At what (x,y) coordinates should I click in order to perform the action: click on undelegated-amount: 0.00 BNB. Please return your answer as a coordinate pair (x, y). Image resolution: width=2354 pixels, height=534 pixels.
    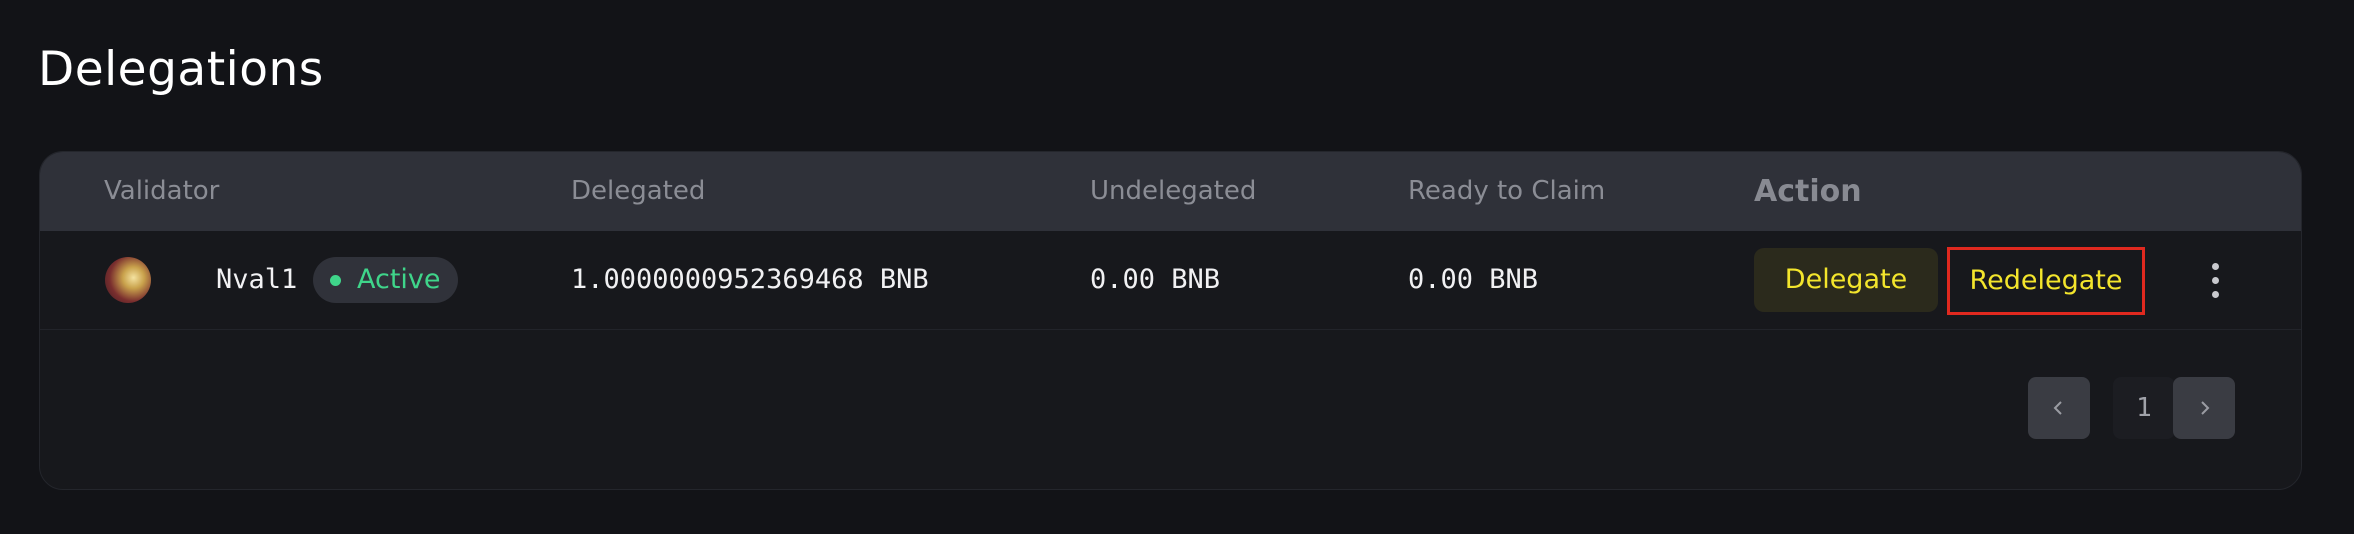
    Looking at the image, I should click on (1155, 279).